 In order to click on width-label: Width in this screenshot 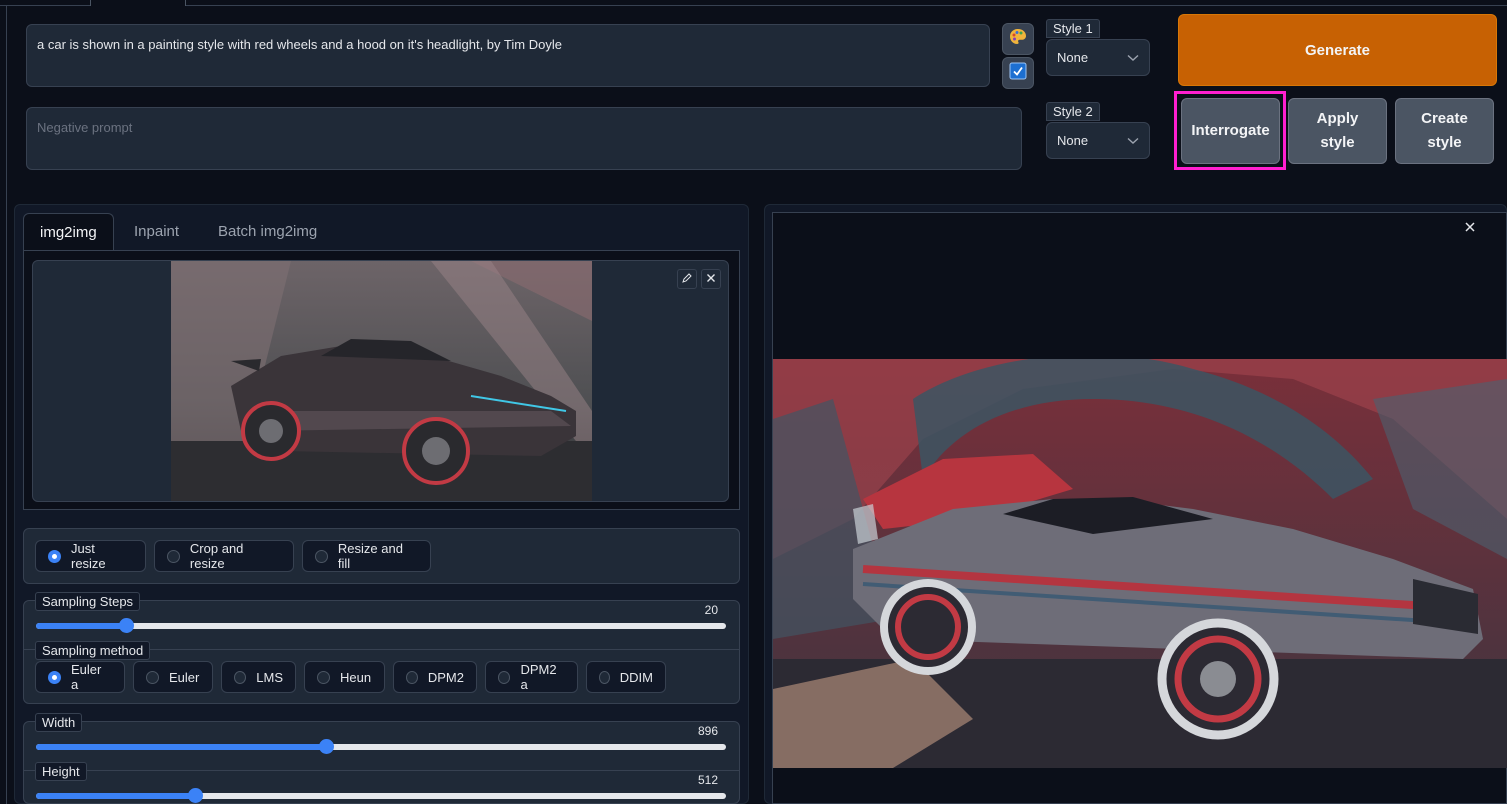, I will do `click(59, 722)`.